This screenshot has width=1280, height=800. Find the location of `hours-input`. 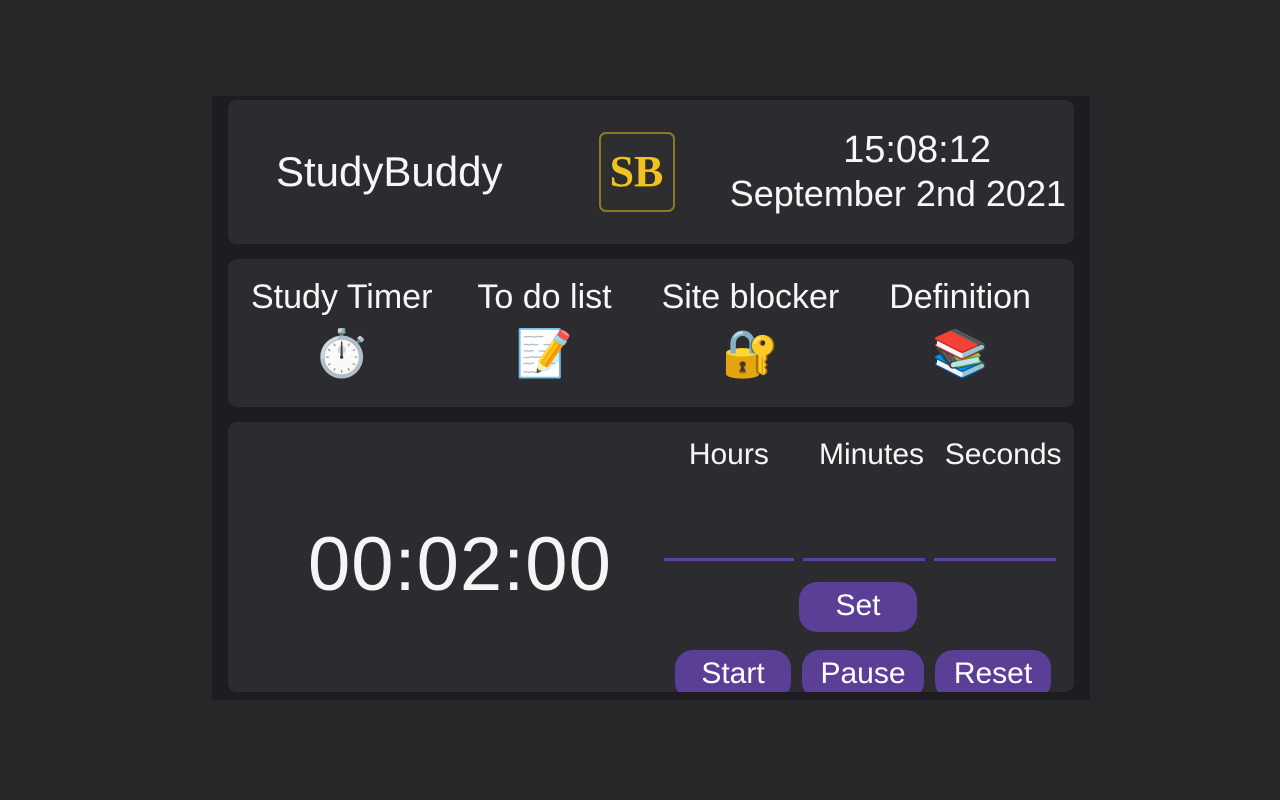

hours-input is located at coordinates (729, 545).